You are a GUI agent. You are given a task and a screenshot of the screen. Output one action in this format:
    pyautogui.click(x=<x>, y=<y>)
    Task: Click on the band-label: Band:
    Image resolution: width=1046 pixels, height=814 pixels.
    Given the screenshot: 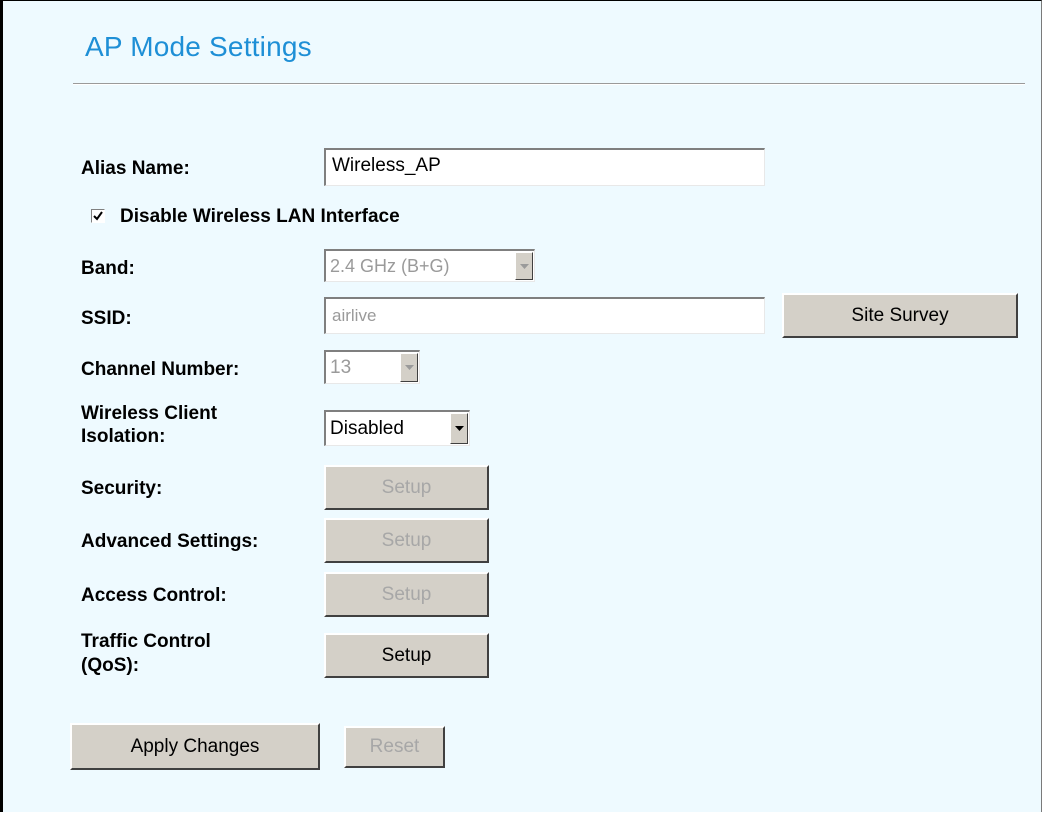 What is the action you would take?
    pyautogui.click(x=108, y=268)
    